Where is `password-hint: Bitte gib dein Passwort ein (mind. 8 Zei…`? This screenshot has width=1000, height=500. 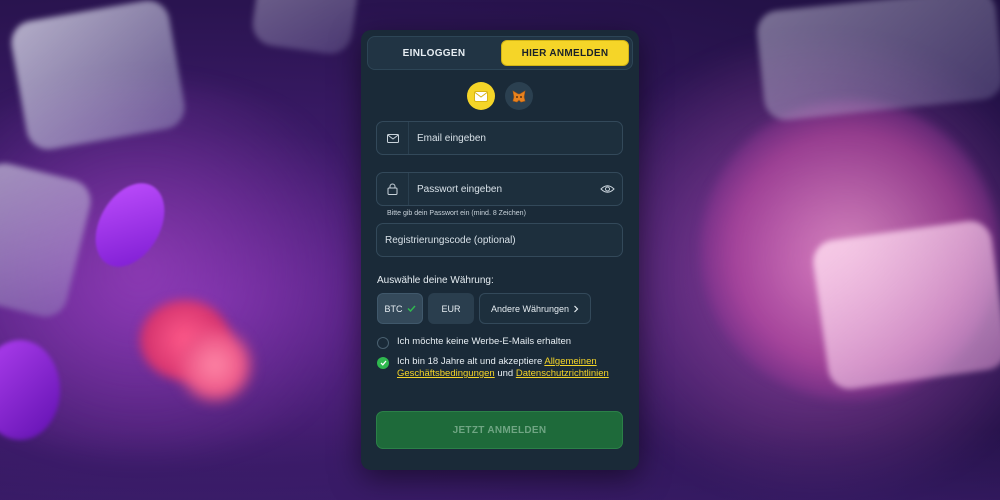
password-hint: Bitte gib dein Passwort ein (mind. 8 Zei… is located at coordinates (456, 213).